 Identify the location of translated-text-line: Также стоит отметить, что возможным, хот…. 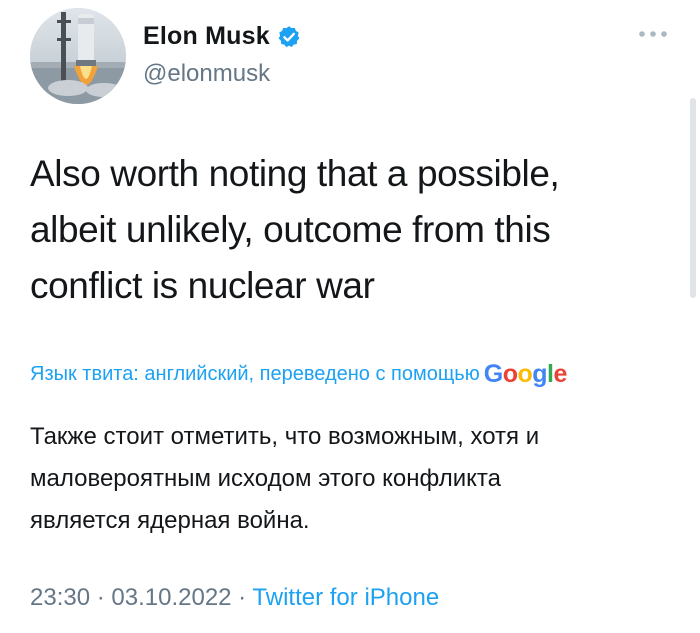
(285, 436).